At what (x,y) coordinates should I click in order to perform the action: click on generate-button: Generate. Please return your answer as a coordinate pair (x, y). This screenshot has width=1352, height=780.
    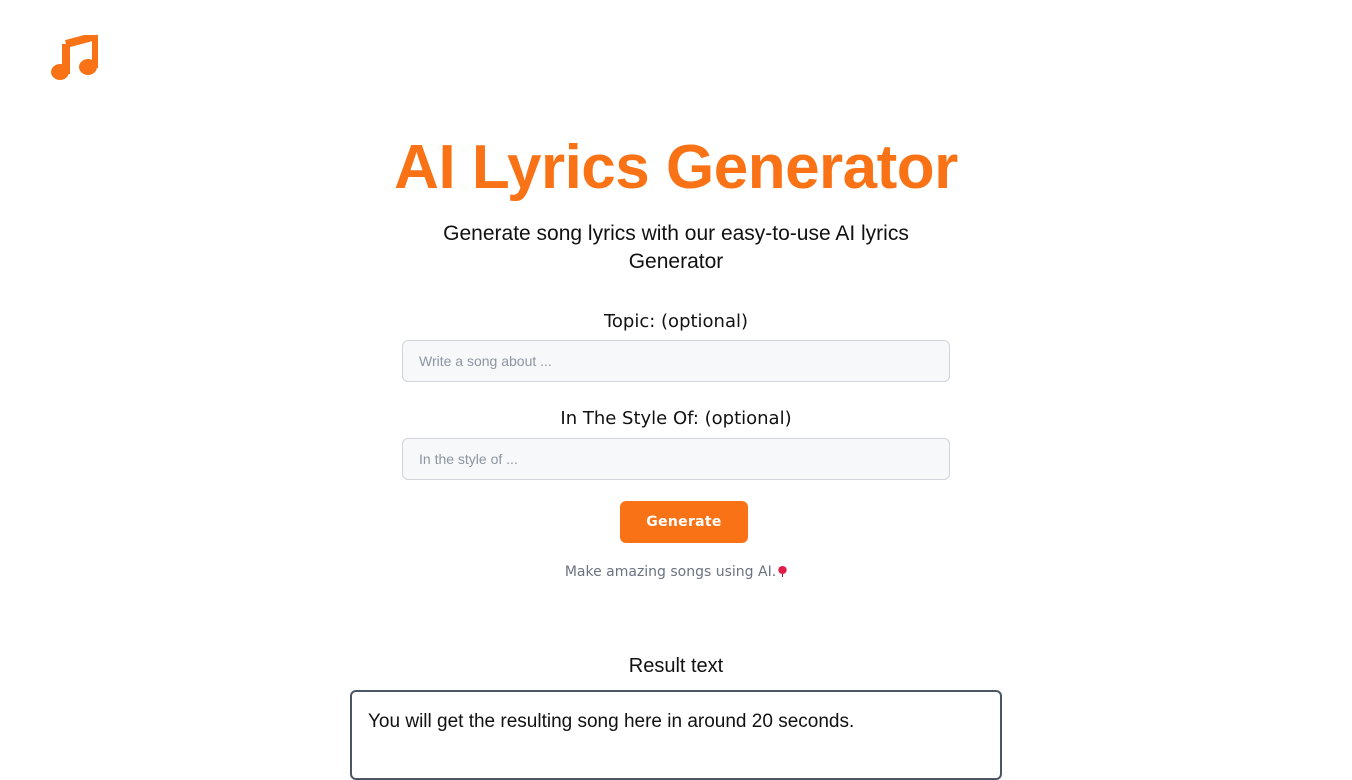
    Looking at the image, I should click on (684, 522).